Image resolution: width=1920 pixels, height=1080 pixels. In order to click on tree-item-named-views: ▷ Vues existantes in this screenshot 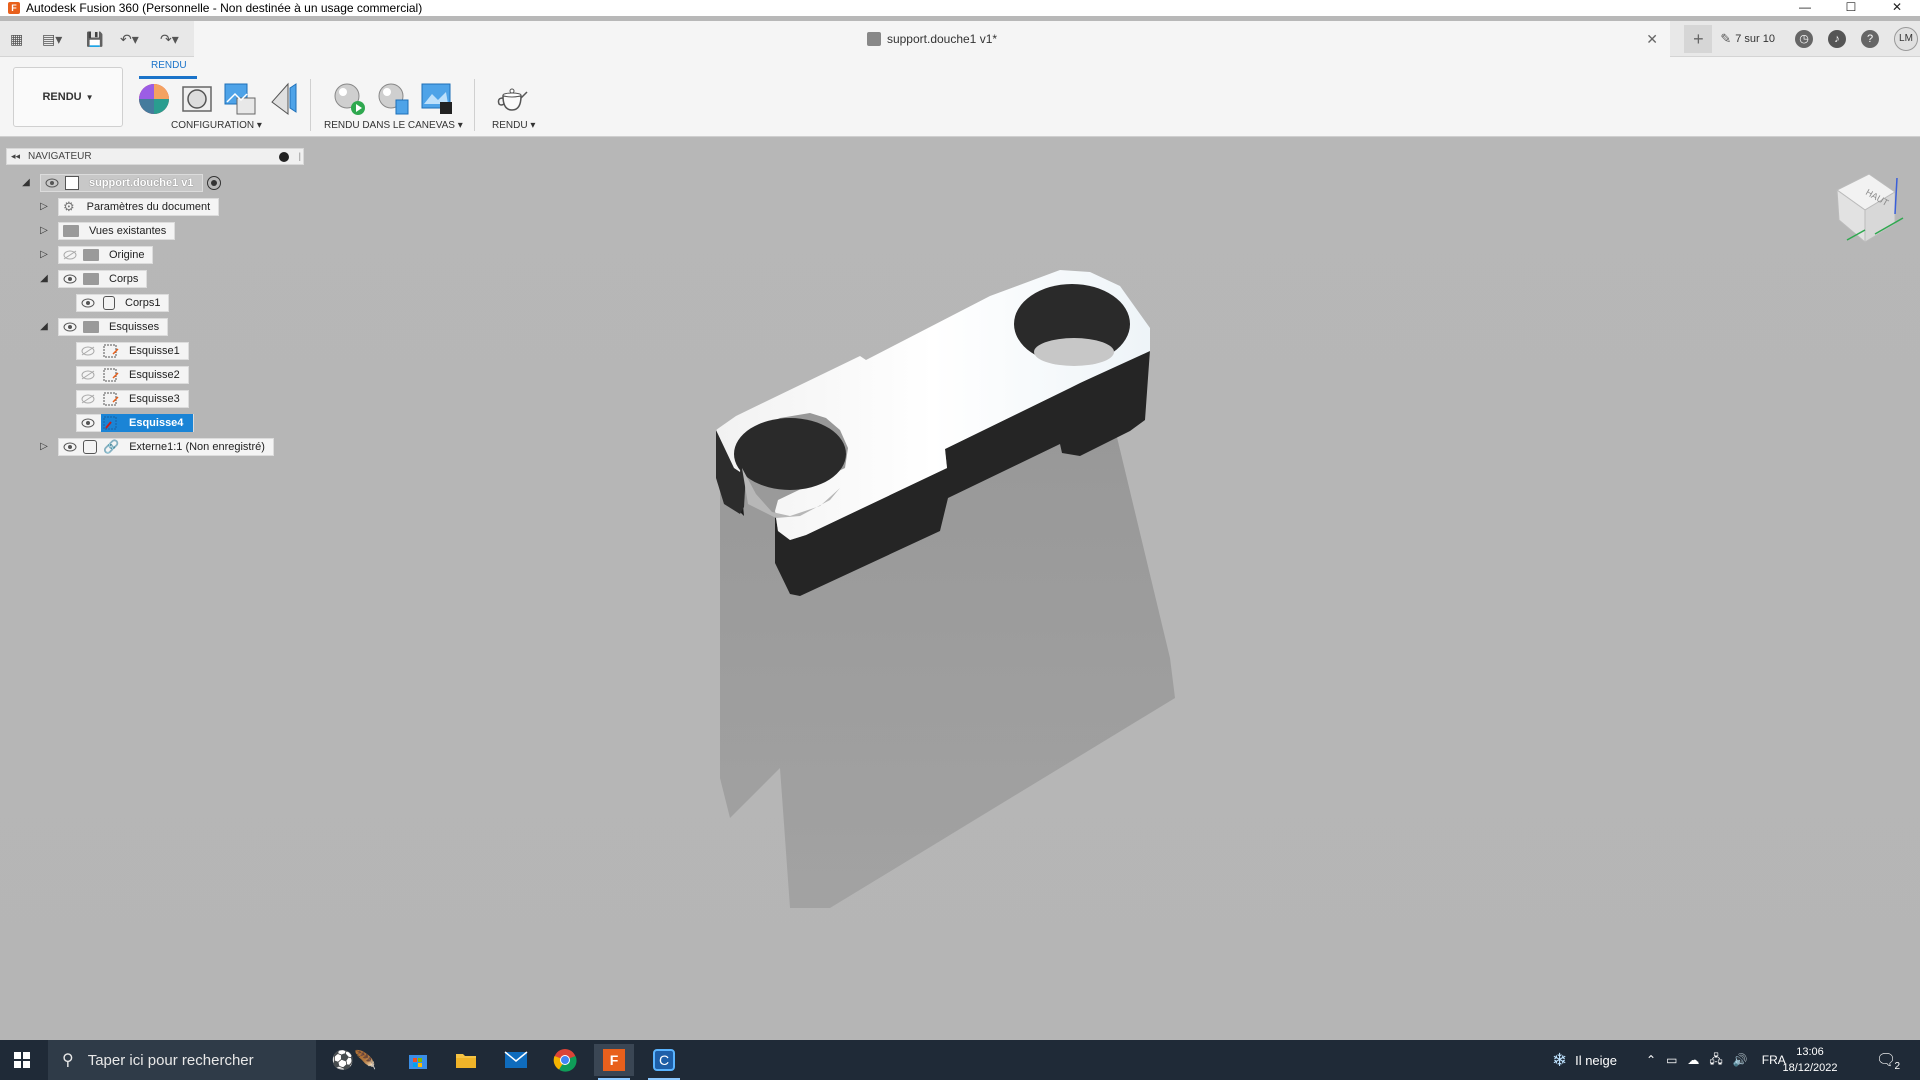, I will do `click(107, 231)`.